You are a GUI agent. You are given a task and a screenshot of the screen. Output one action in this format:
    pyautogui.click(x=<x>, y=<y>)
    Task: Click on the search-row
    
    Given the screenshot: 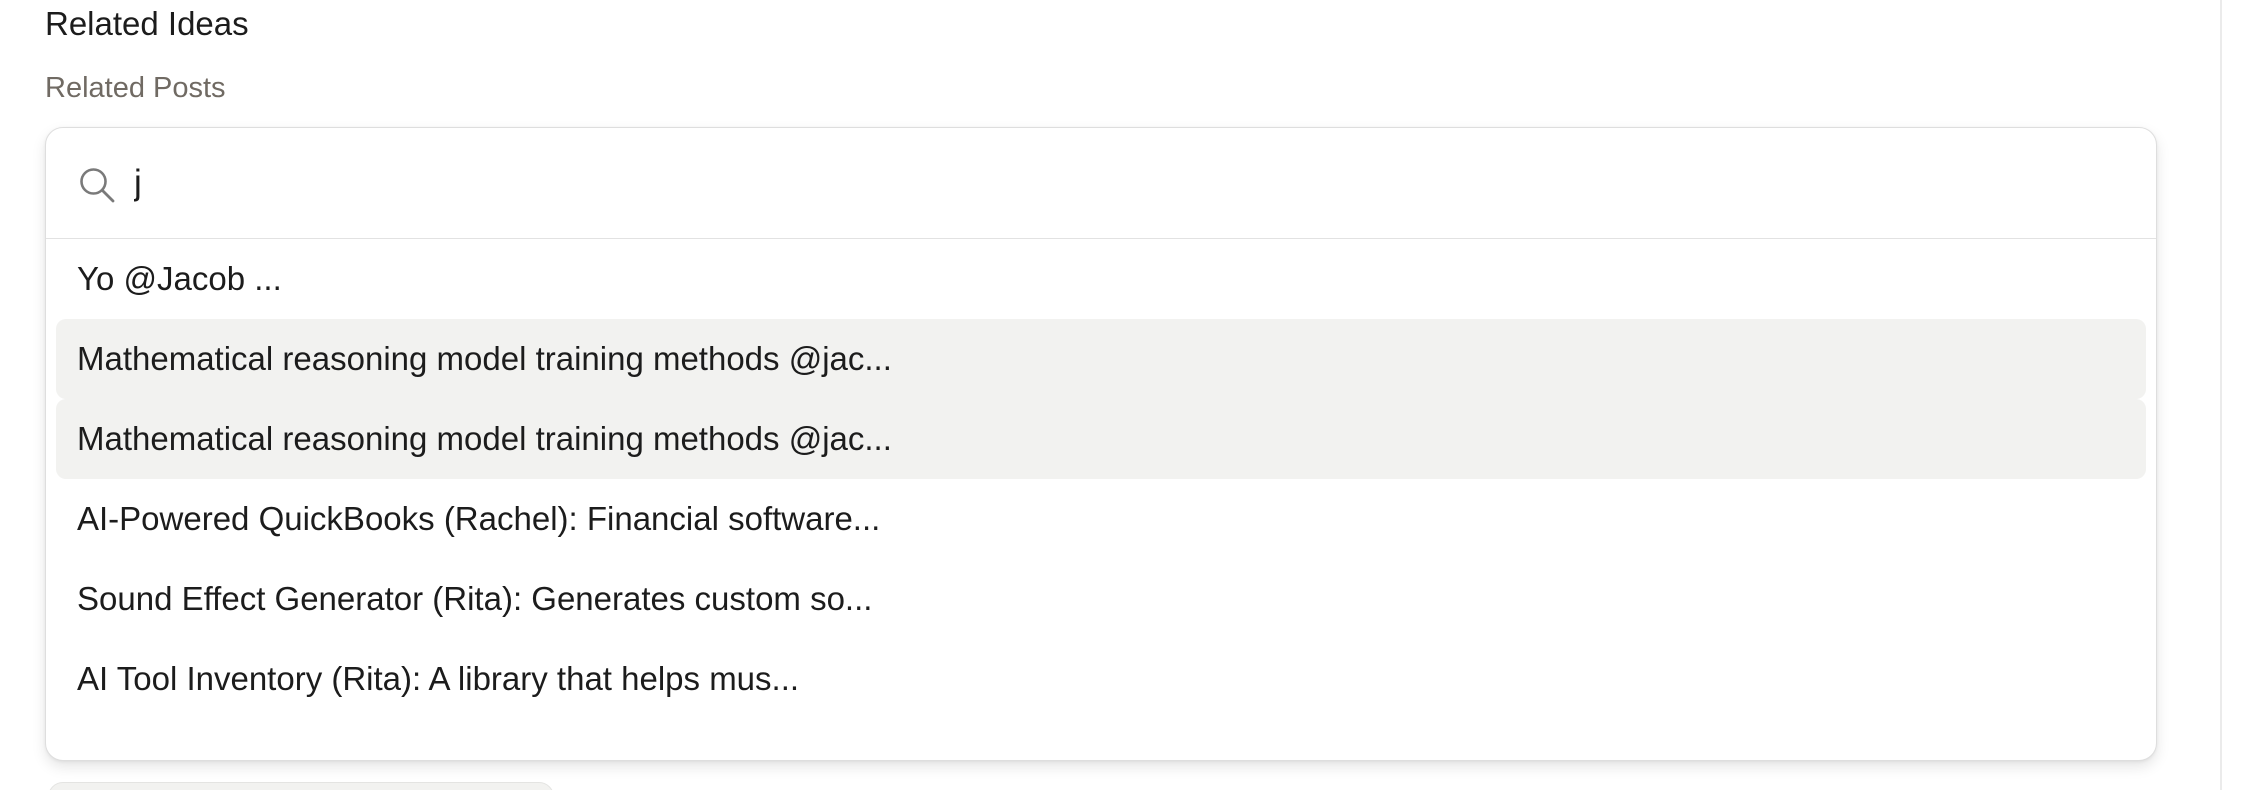 What is the action you would take?
    pyautogui.click(x=1101, y=183)
    